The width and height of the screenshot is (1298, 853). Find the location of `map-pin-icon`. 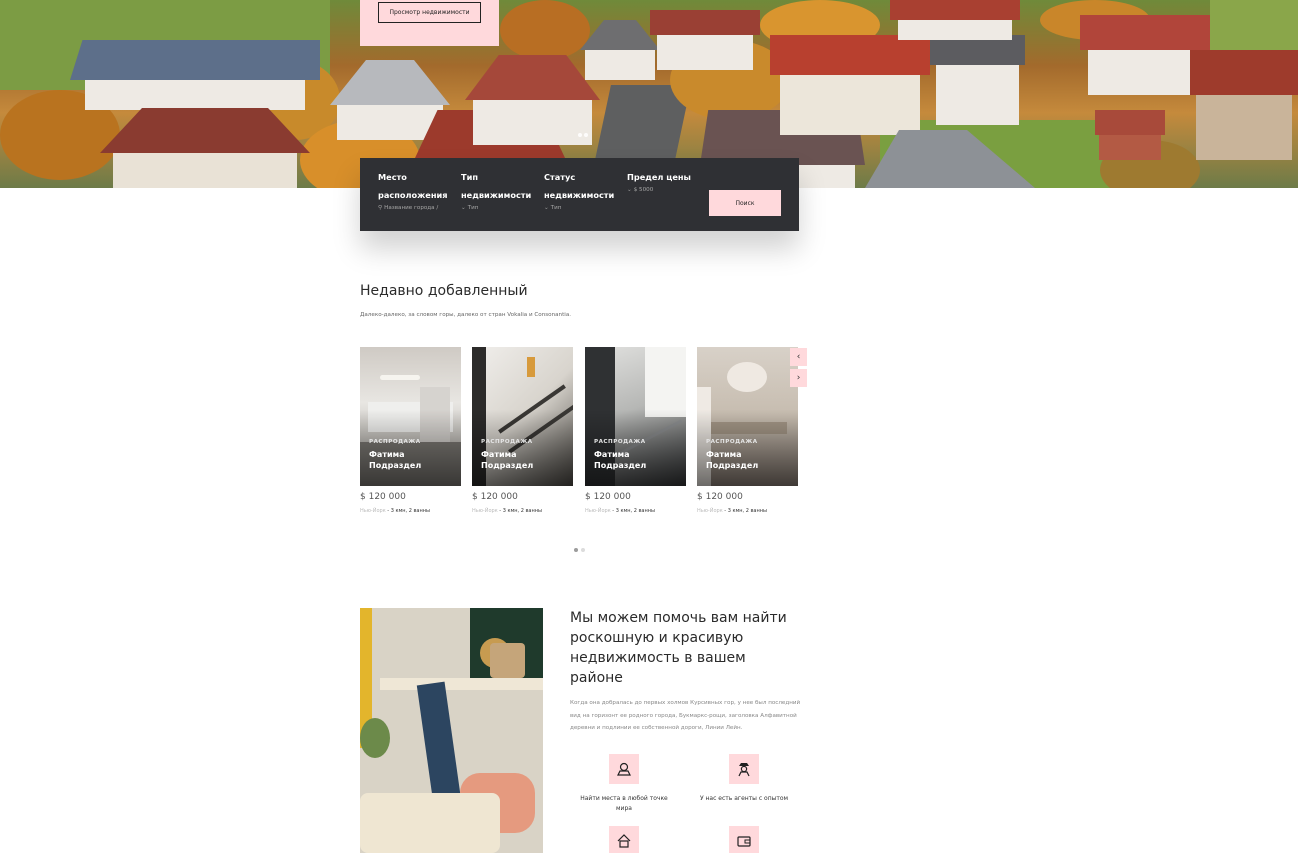

map-pin-icon is located at coordinates (624, 769).